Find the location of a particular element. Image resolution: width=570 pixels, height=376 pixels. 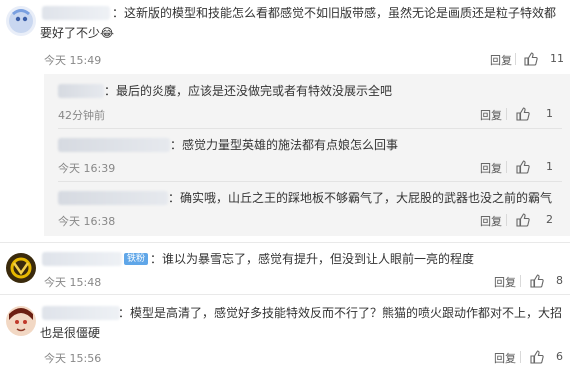

reply-text: ：感觉力量型英雄的施法都有点娘怎么回事 is located at coordinates (284, 145).